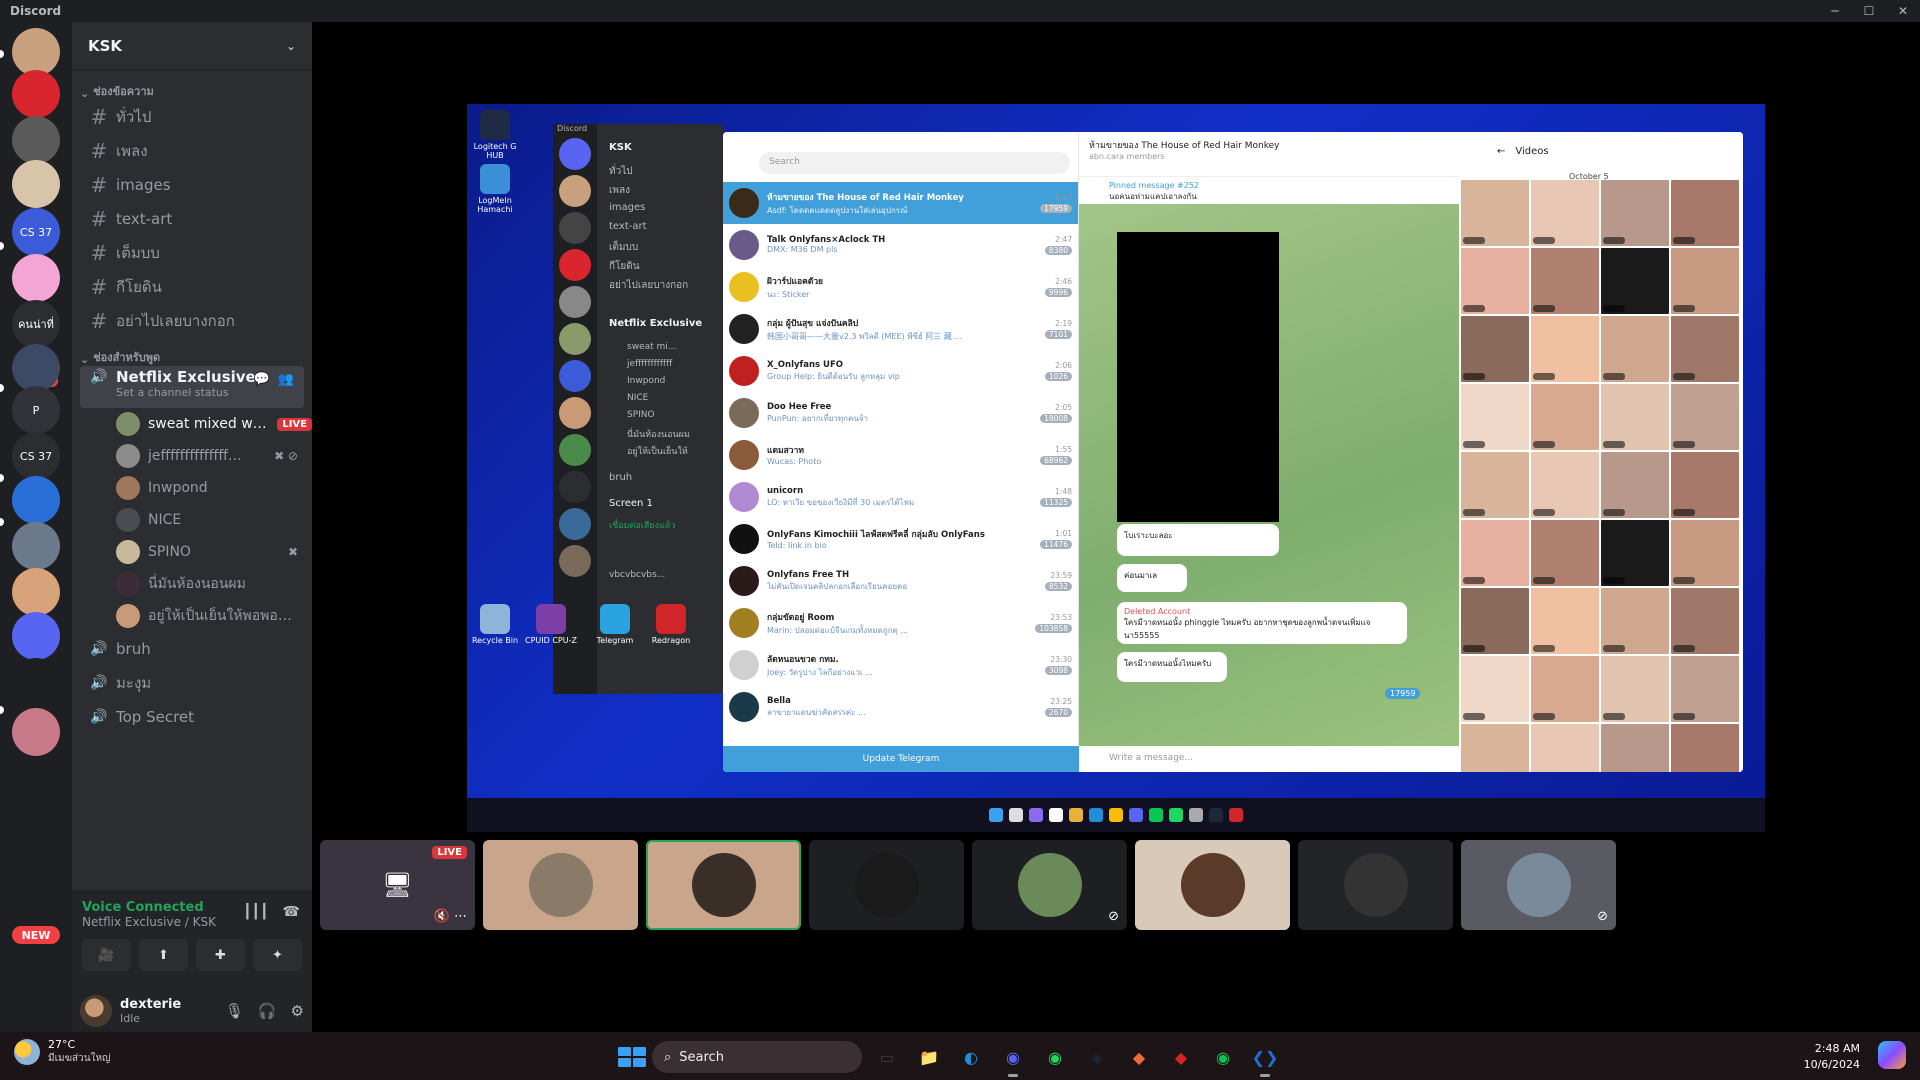 Image resolution: width=1920 pixels, height=1080 pixels. What do you see at coordinates (1269, 190) in the screenshot?
I see `pinned-message: Pinned message #252 นอคนอห่ามแคปเอาลงกัน` at bounding box center [1269, 190].